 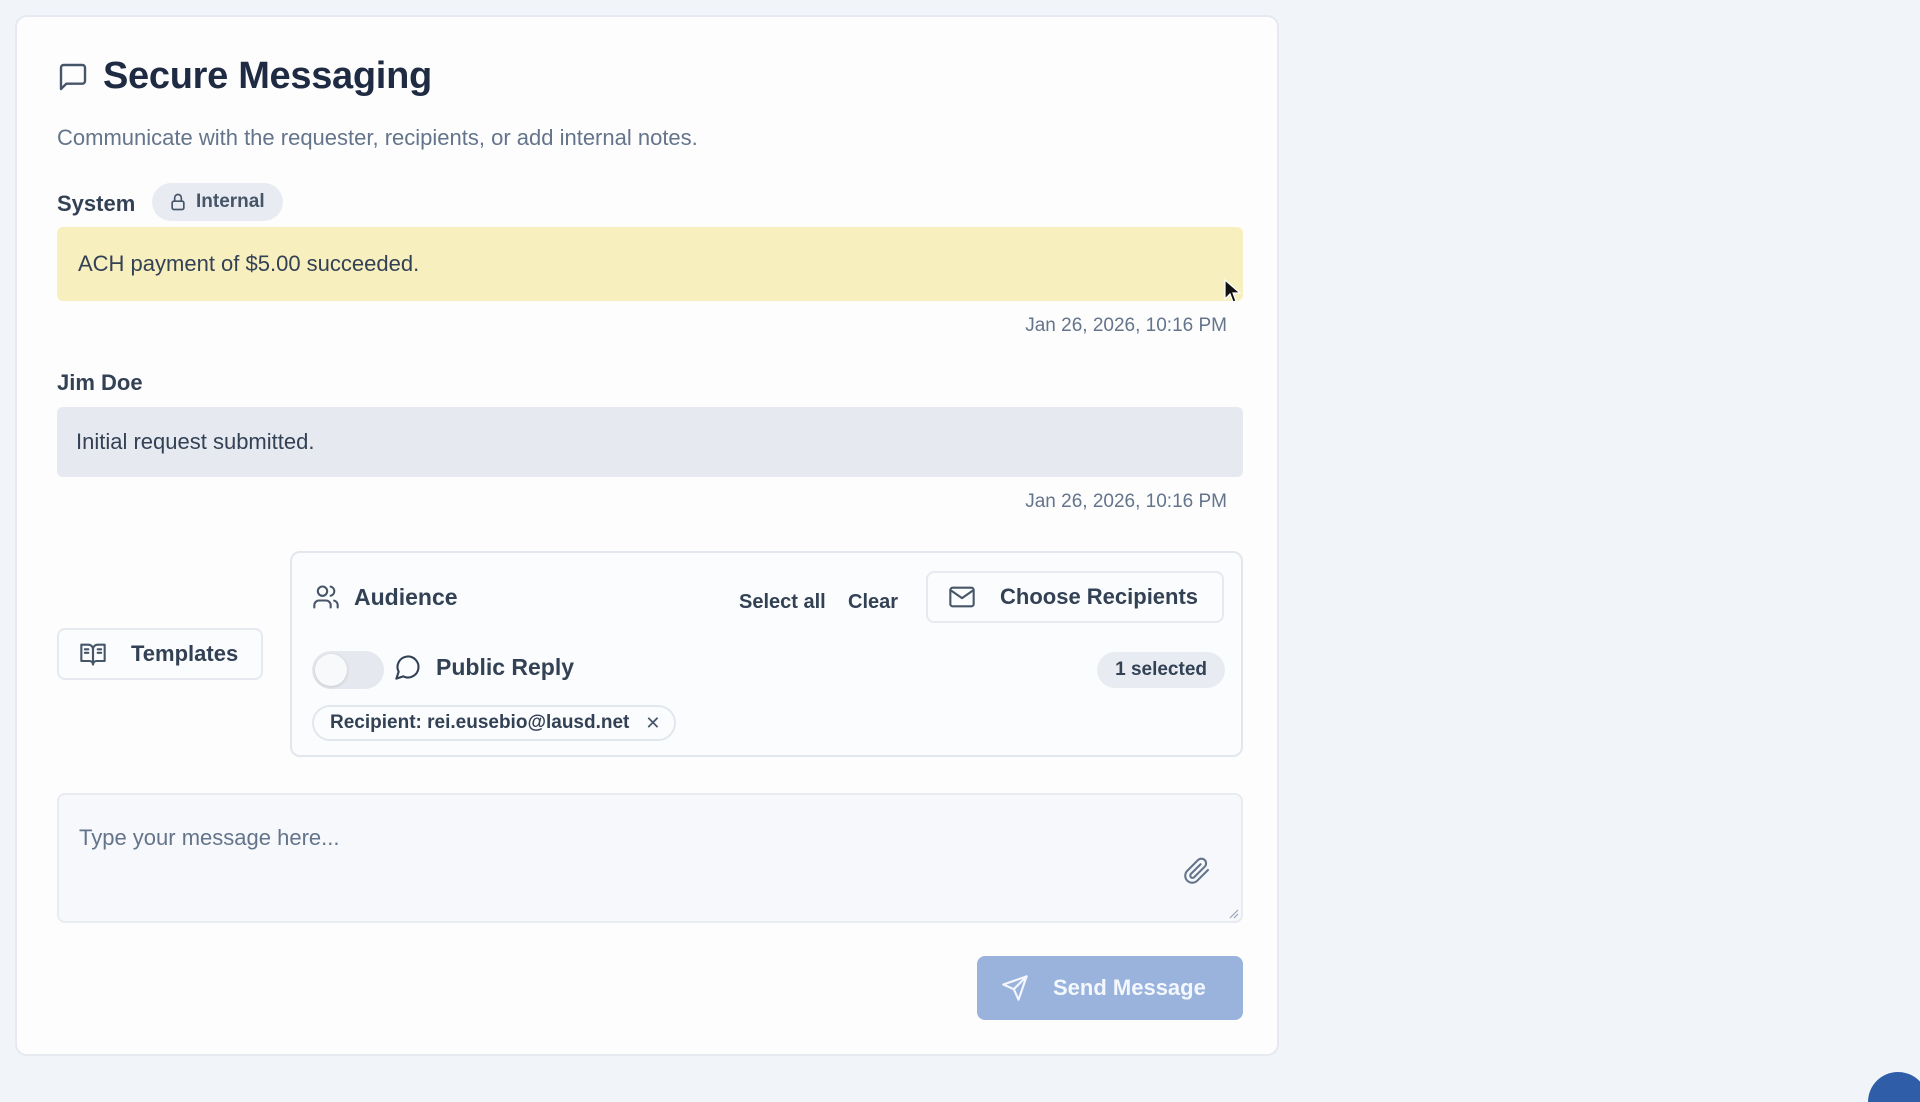 What do you see at coordinates (326, 597) in the screenshot?
I see `users-icon` at bounding box center [326, 597].